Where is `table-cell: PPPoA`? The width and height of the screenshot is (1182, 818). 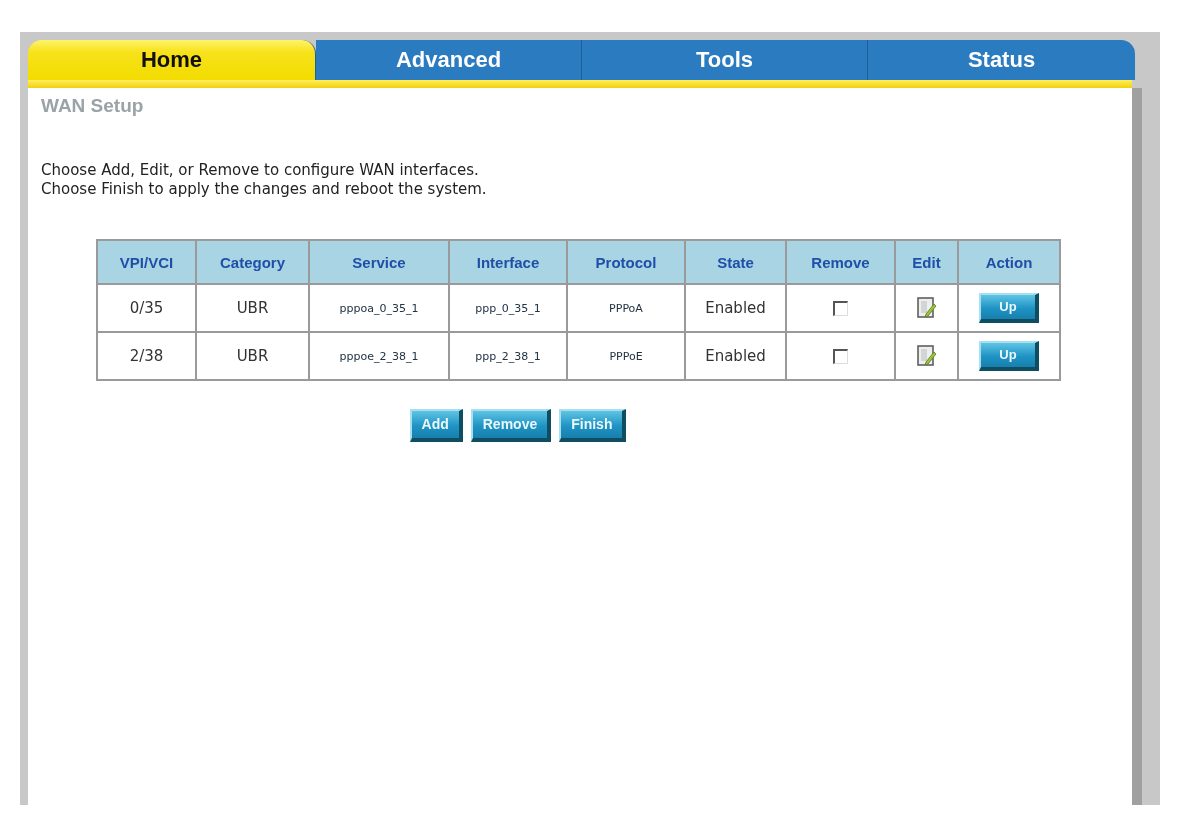
table-cell: PPPoA is located at coordinates (626, 308).